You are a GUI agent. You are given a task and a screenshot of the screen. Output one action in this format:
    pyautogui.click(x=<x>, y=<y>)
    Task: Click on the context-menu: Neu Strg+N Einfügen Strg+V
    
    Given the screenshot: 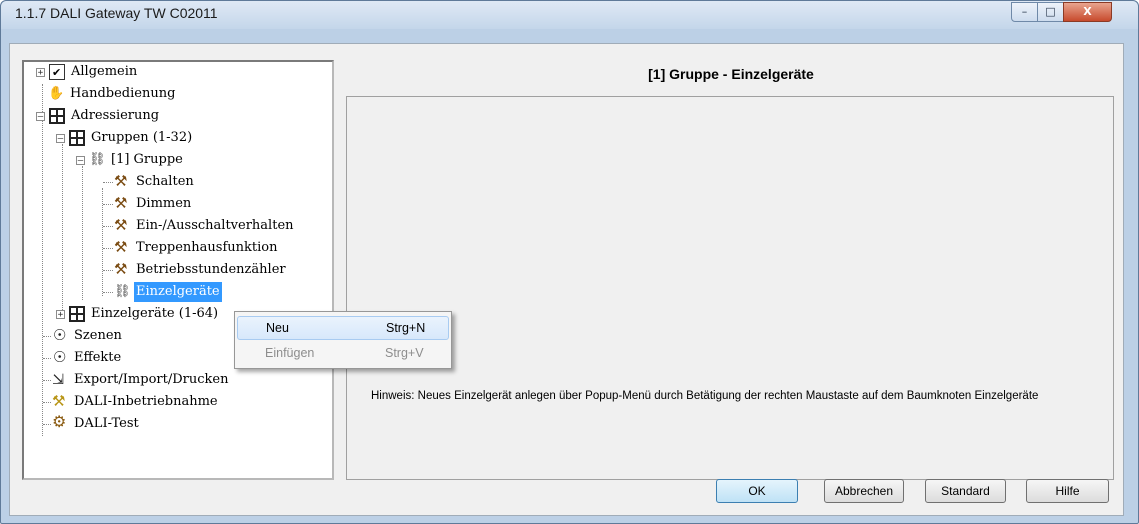 What is the action you would take?
    pyautogui.click(x=343, y=340)
    